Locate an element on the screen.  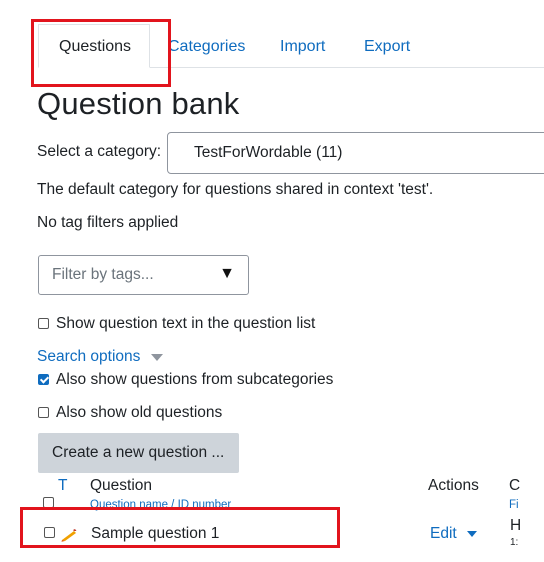
old-questions-label: Also show old questions is located at coordinates (139, 412).